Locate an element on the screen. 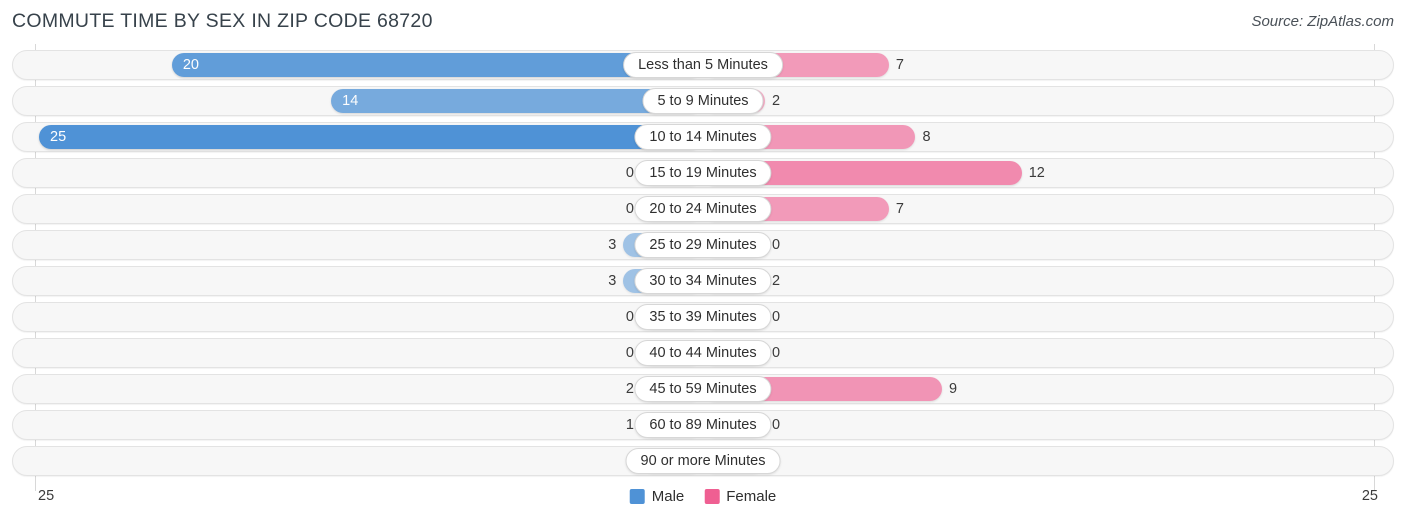  chart-footer: 25 Male Female 25 is located at coordinates (703, 503).